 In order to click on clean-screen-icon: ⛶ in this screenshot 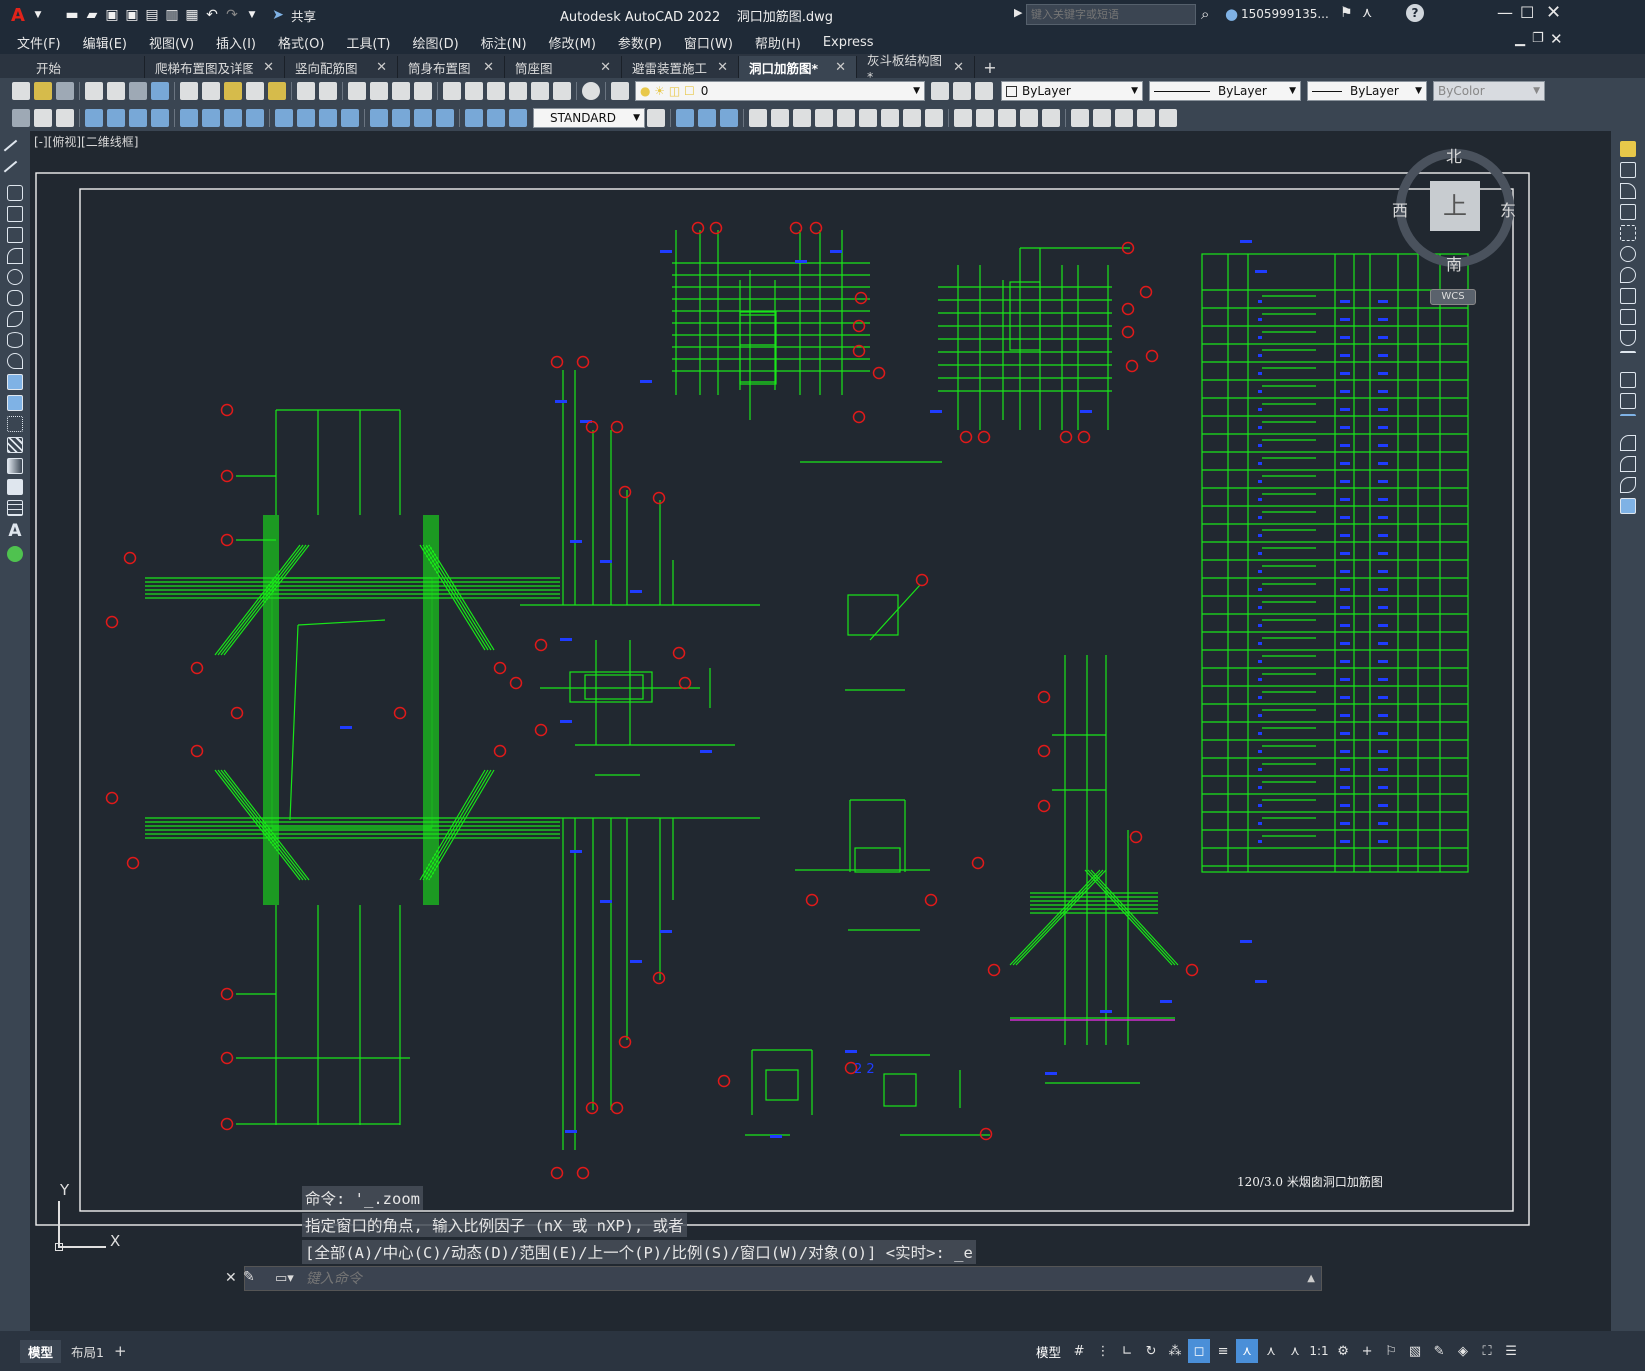, I will do `click(1487, 1351)`.